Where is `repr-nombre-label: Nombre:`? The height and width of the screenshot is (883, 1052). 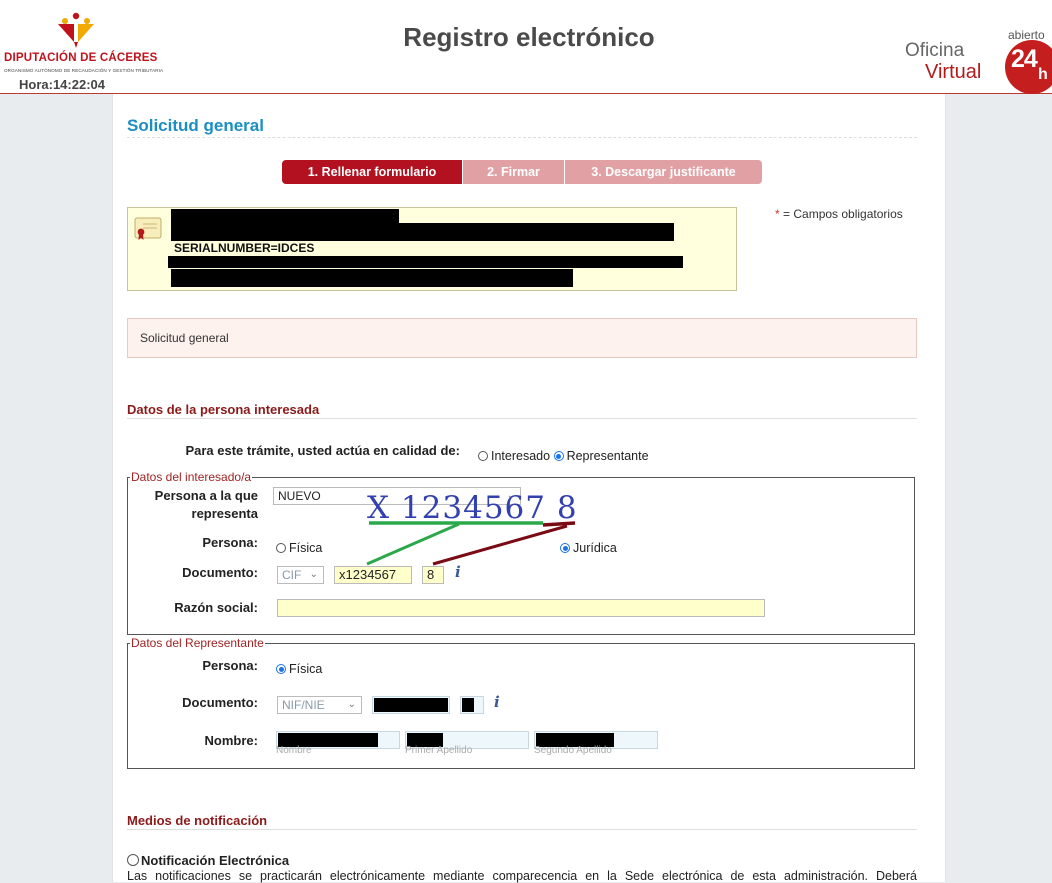
repr-nombre-label: Nombre: is located at coordinates (231, 740).